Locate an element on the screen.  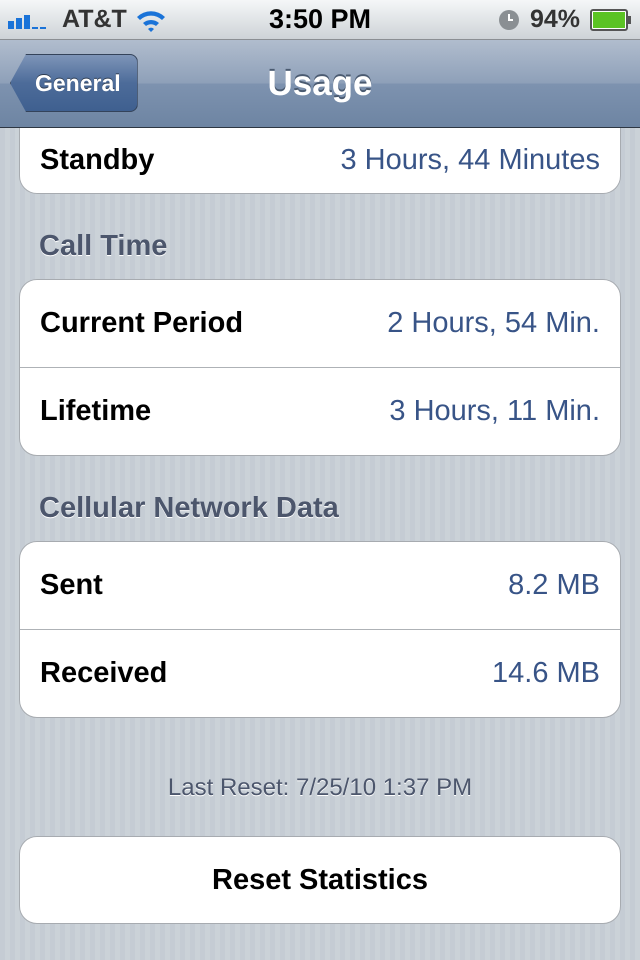
row-label: Current Period is located at coordinates (142, 323).